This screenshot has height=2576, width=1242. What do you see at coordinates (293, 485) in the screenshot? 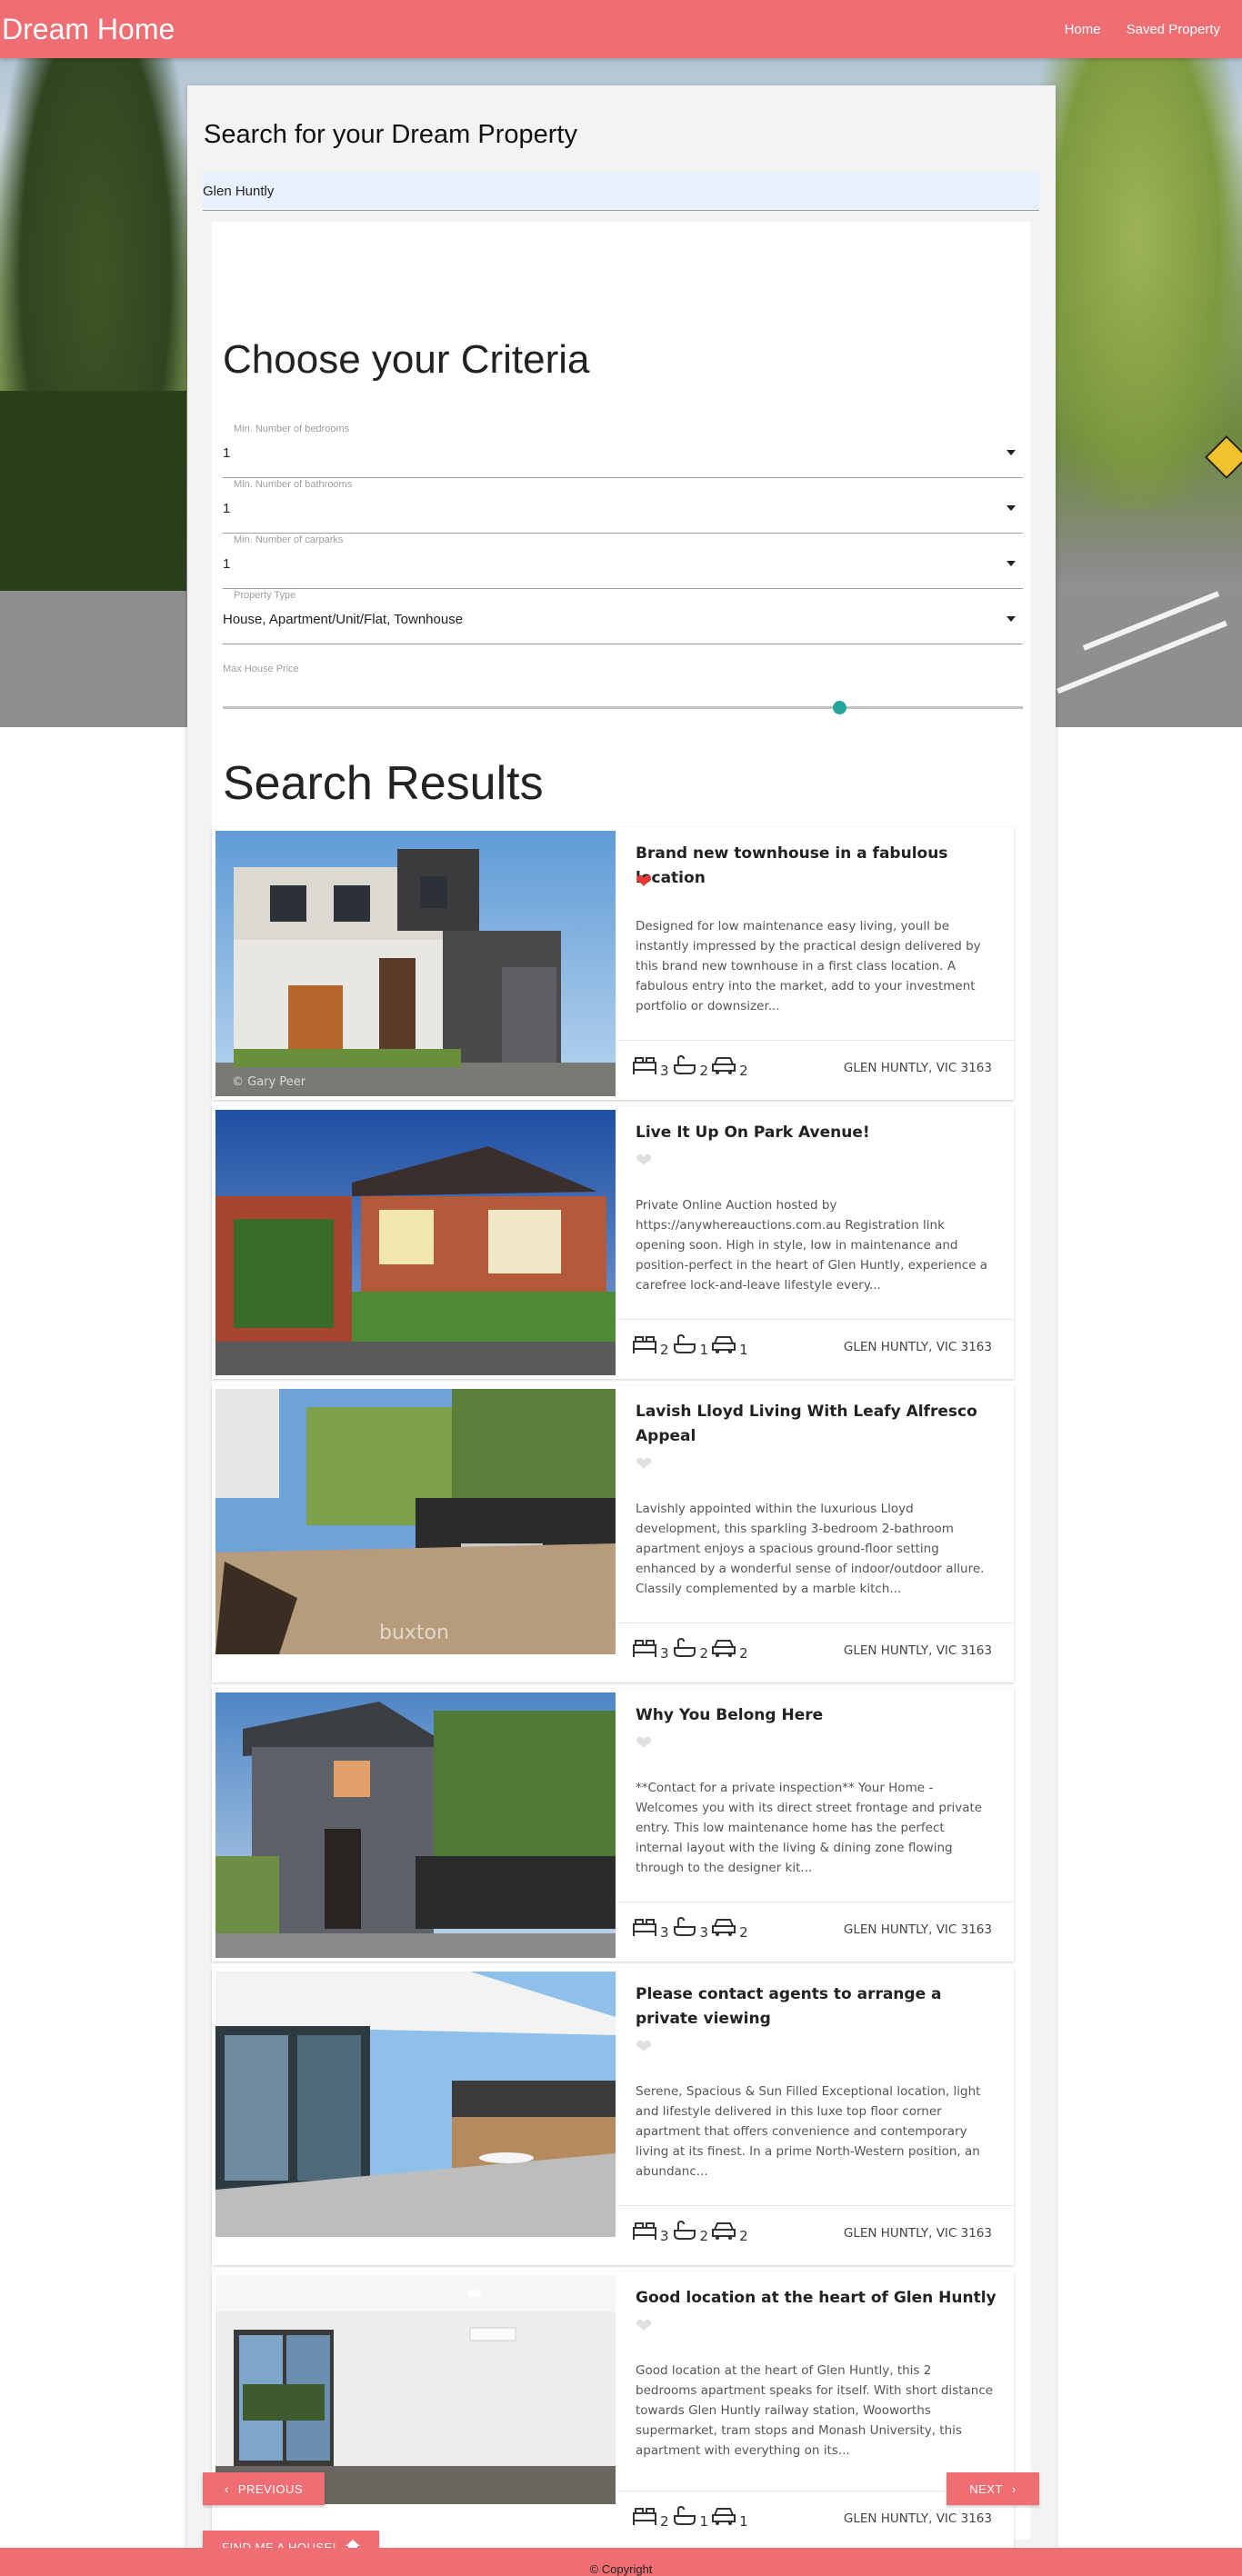
I see `bathrooms-label: Min. Number of bathrooms` at bounding box center [293, 485].